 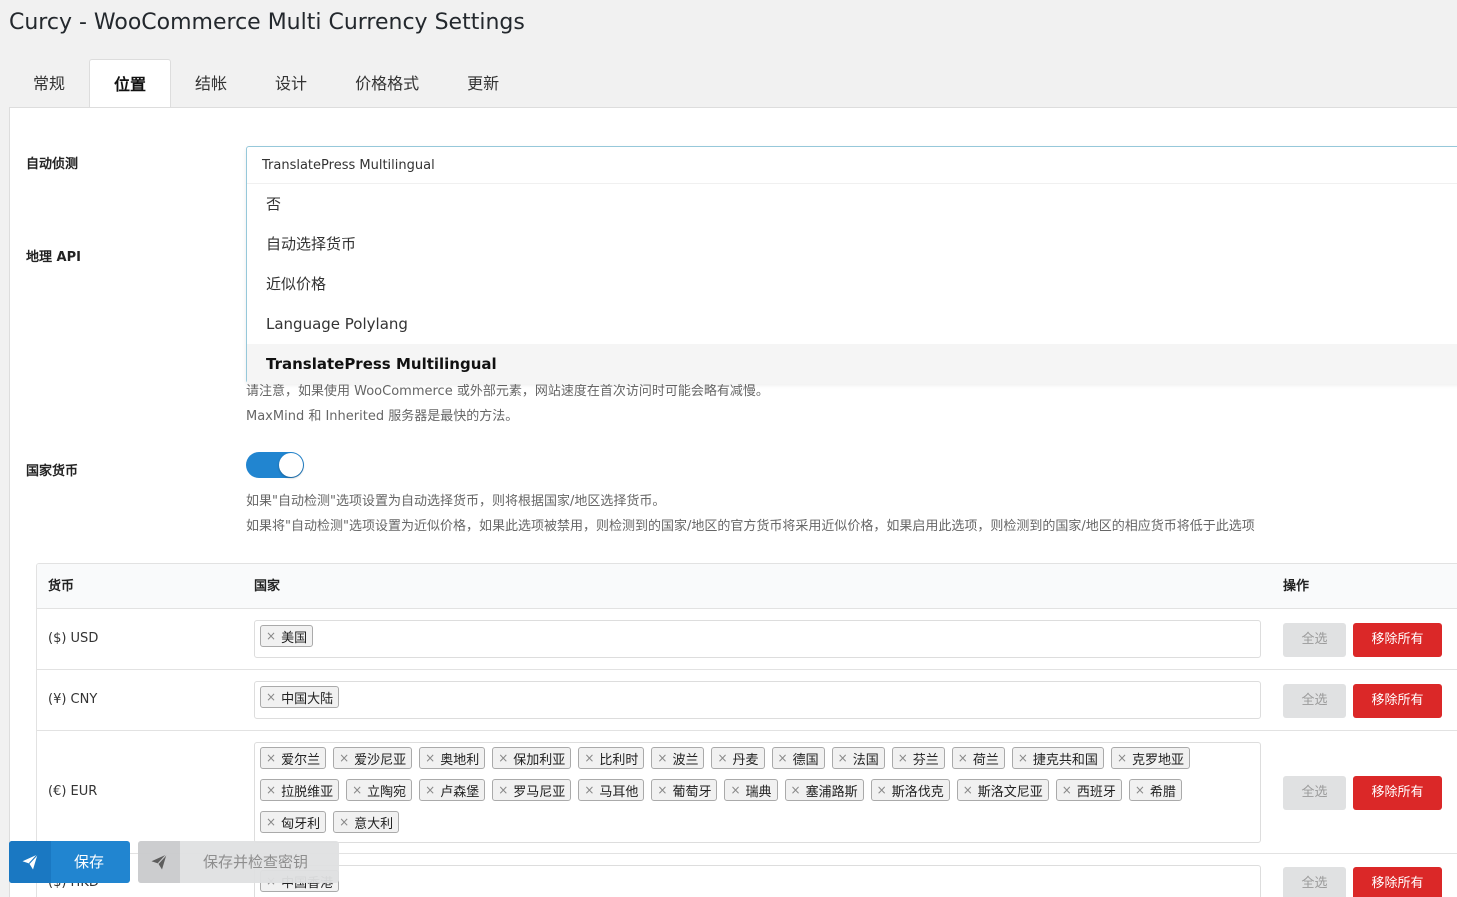 I want to click on country-chip-label: 斯洛文尼亚, so click(x=1010, y=792).